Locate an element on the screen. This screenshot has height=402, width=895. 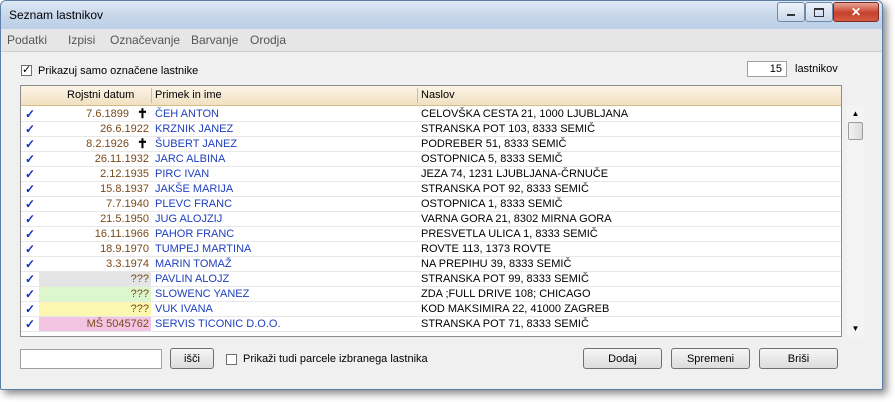
owner-count: 15 is located at coordinates (767, 69).